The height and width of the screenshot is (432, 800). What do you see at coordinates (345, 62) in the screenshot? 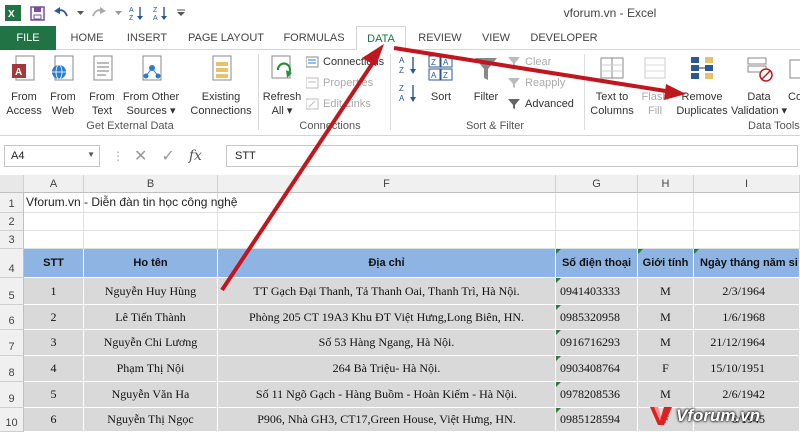
I see `connections-button: Connections` at bounding box center [345, 62].